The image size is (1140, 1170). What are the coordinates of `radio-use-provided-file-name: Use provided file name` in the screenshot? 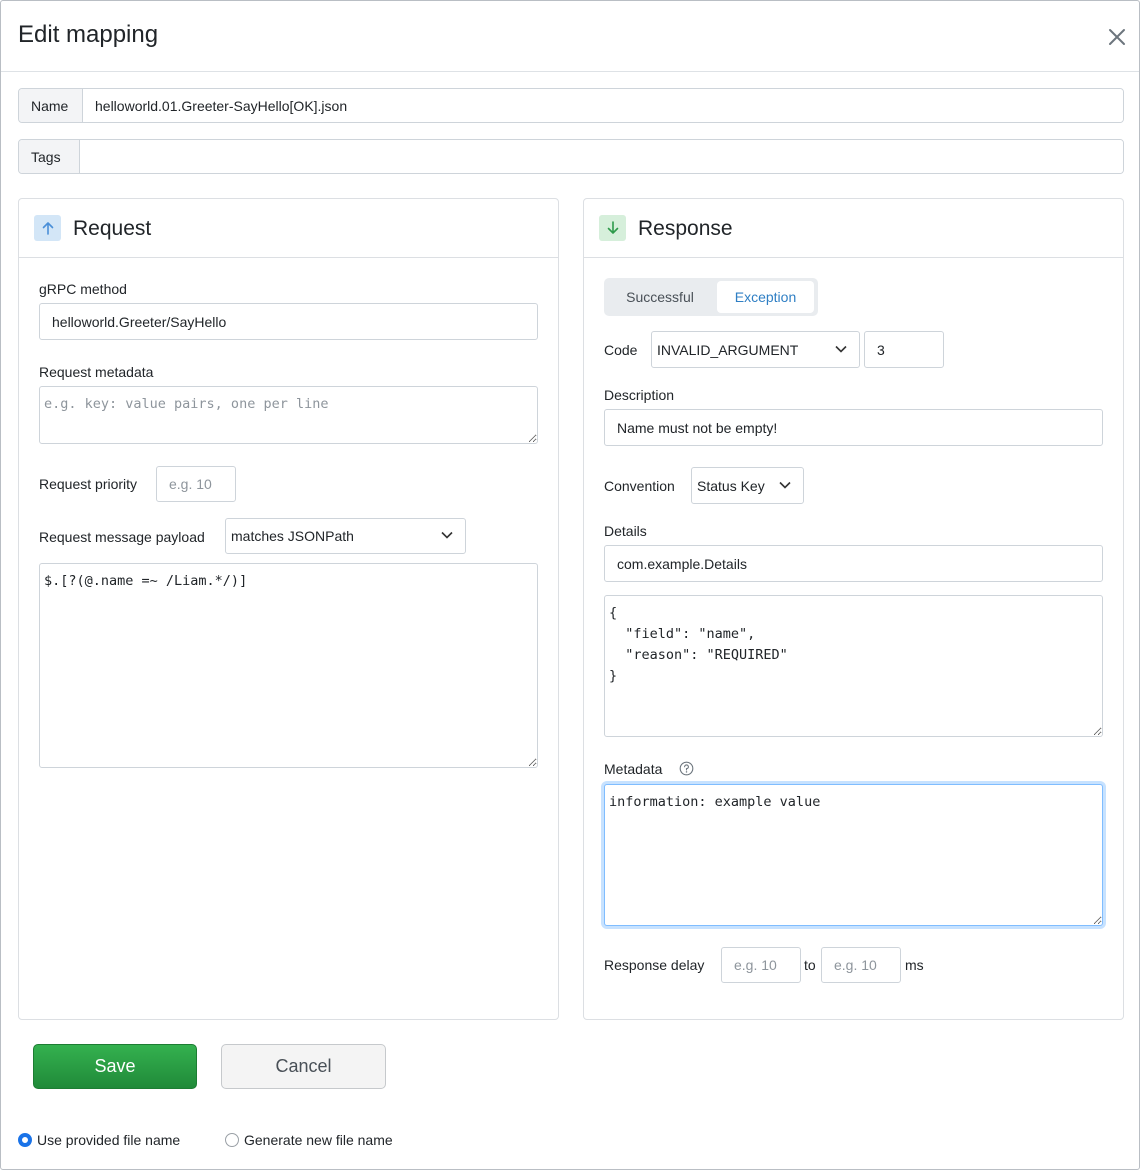 It's located at (99, 1140).